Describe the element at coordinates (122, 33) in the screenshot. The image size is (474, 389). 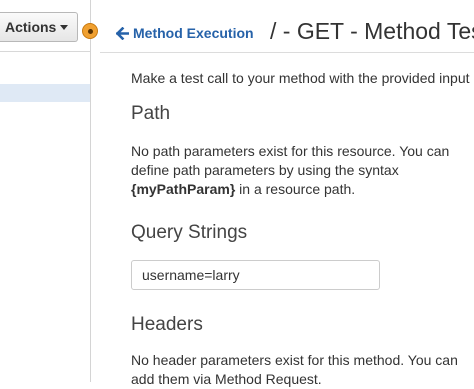
I see `arrow-left-icon` at that location.